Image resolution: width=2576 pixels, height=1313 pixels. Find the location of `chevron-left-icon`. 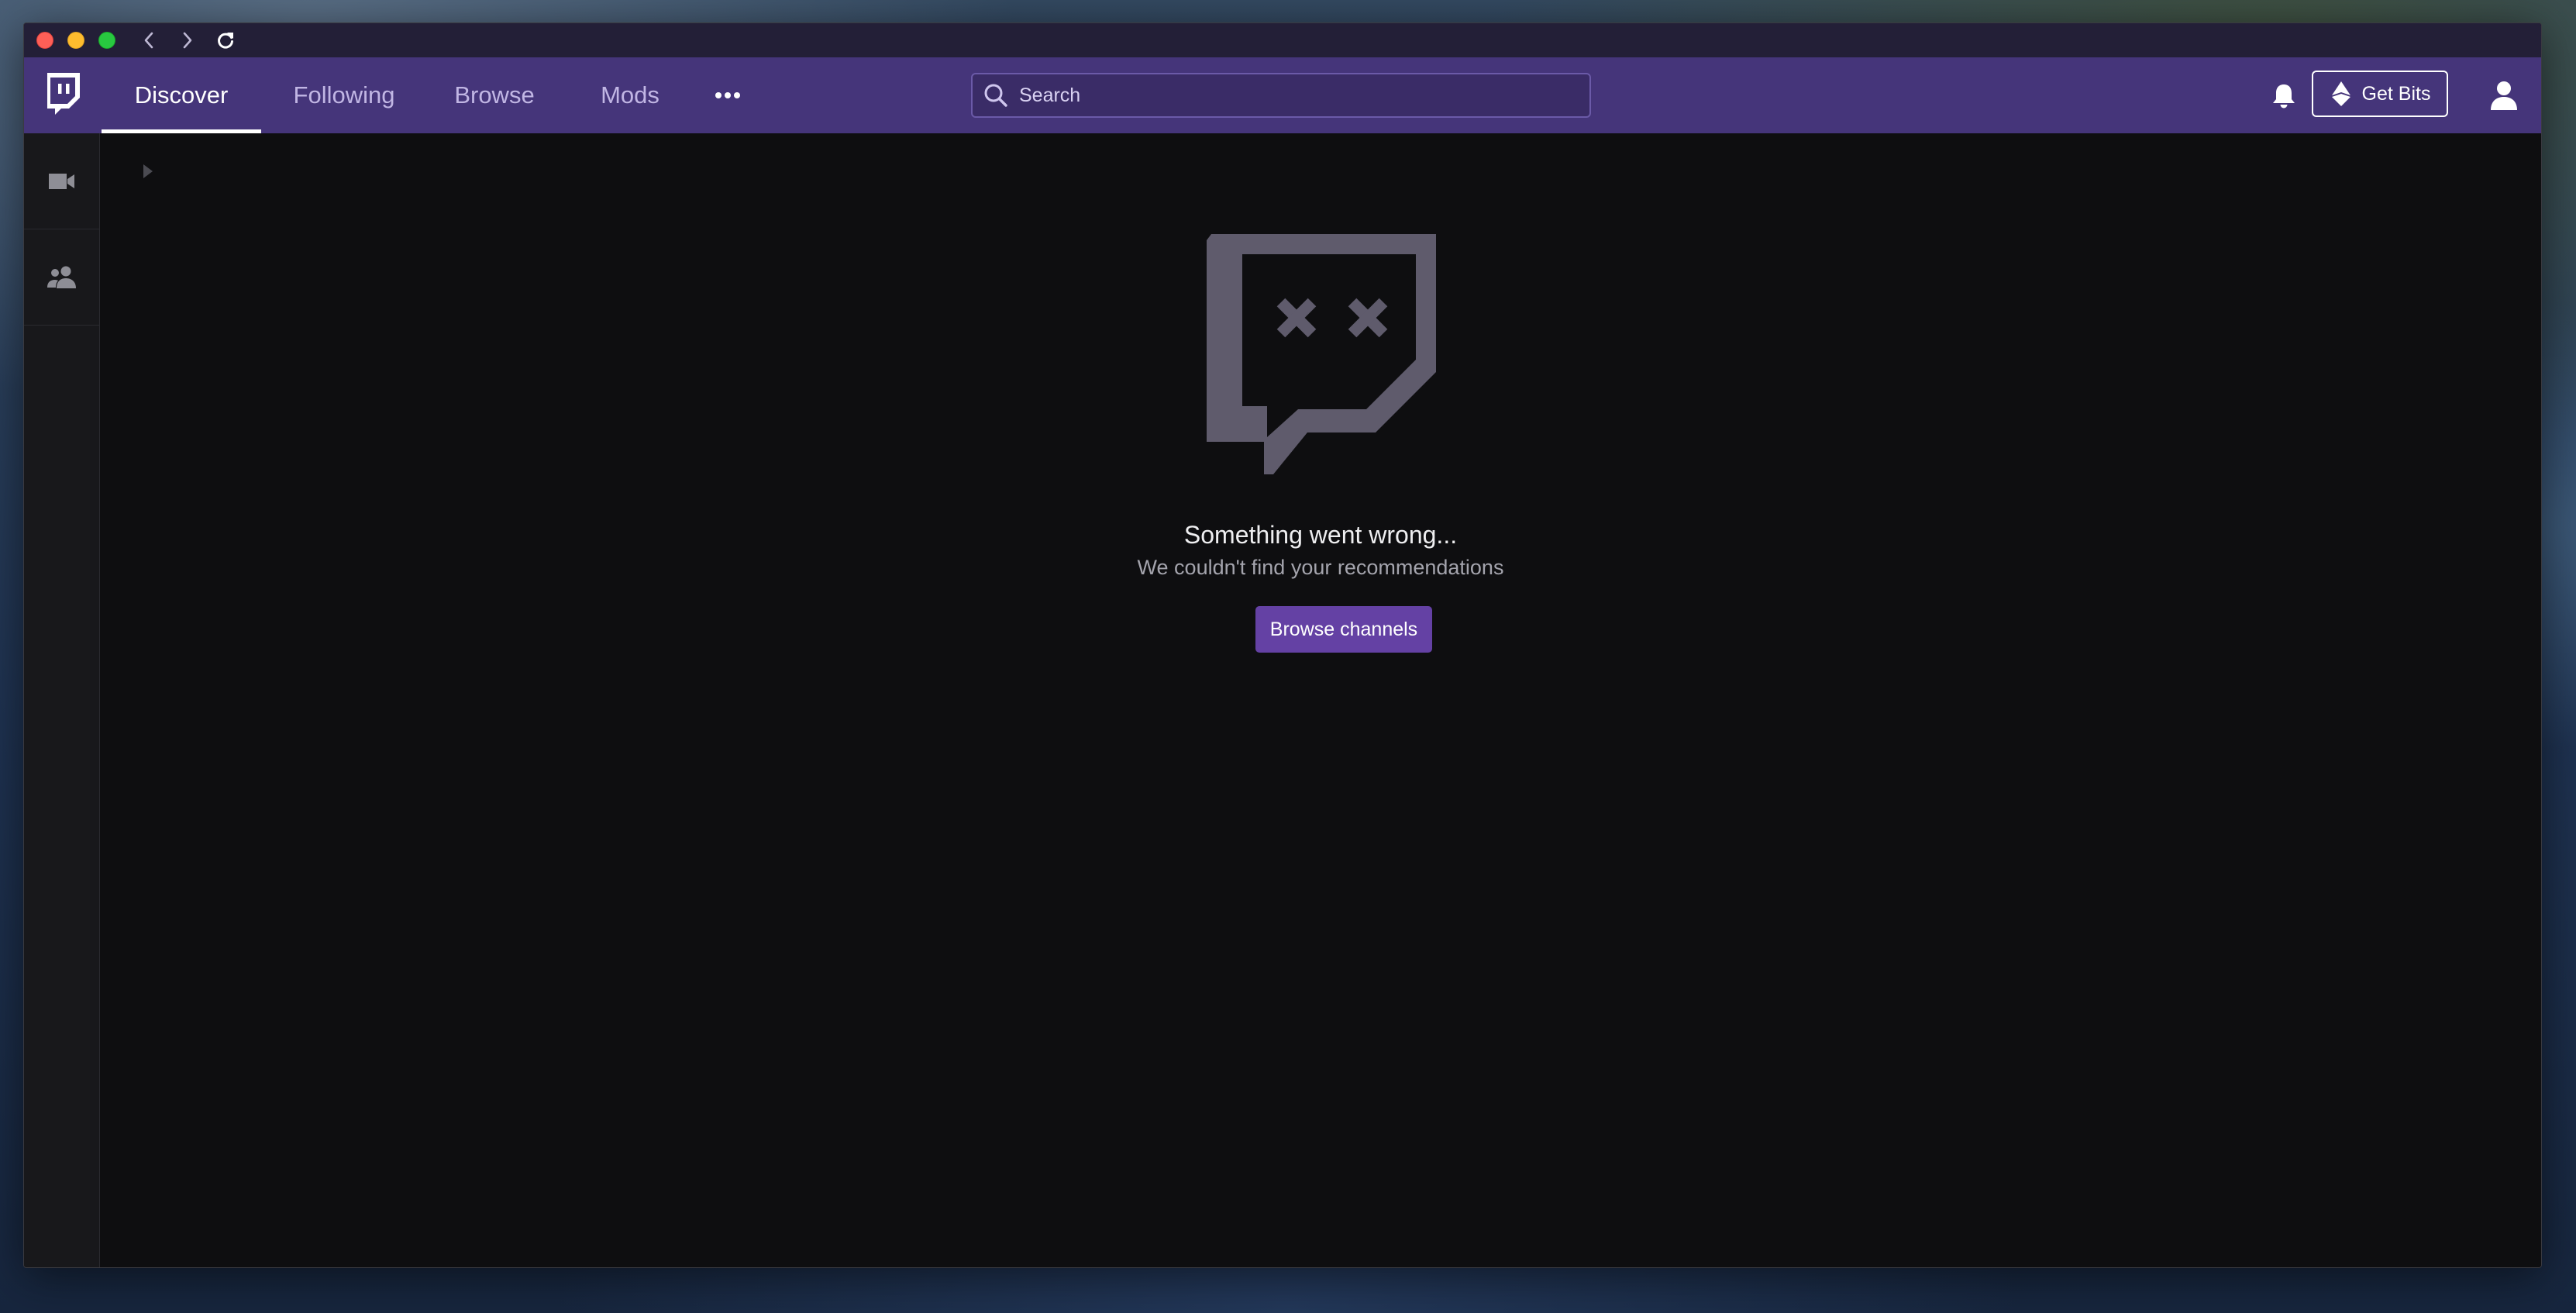

chevron-left-icon is located at coordinates (148, 40).